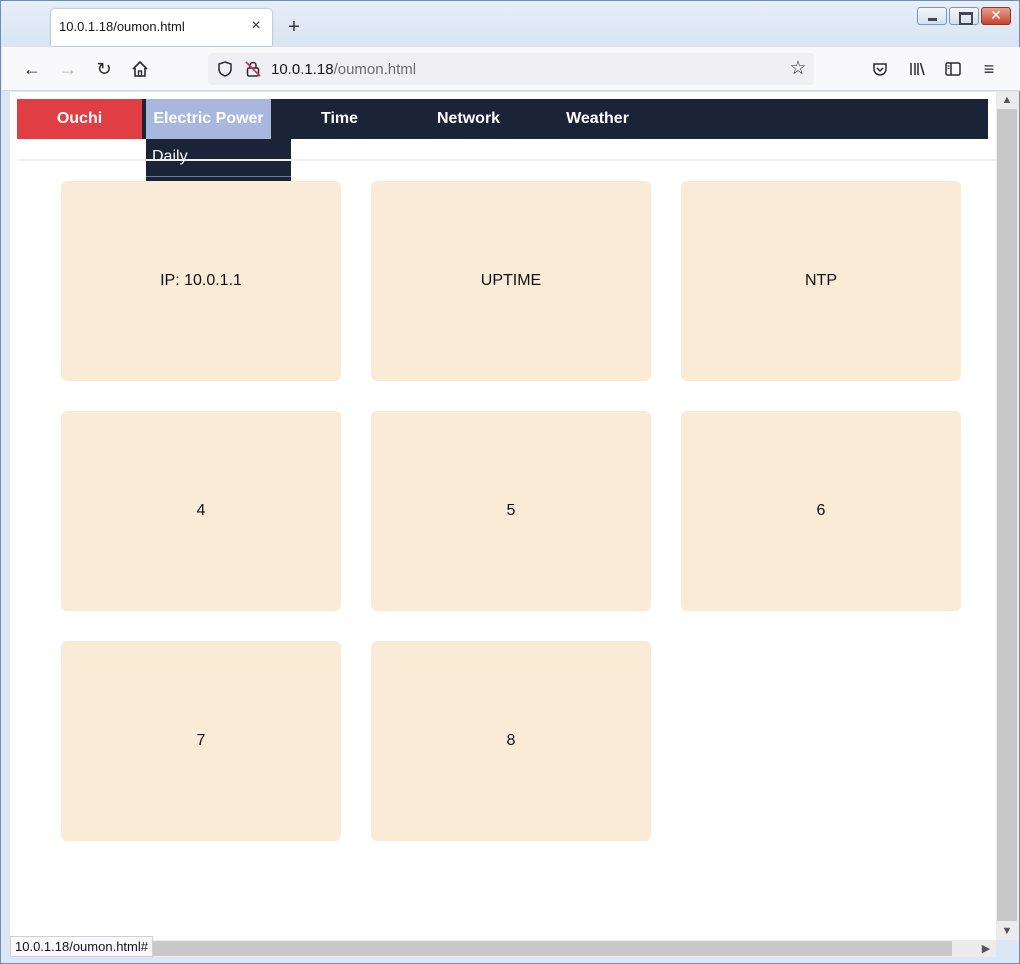  Describe the element at coordinates (506, 160) in the screenshot. I see `header-divider` at that location.